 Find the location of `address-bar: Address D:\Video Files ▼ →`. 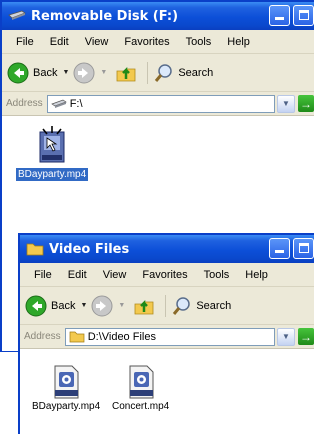

address-bar: Address D:\Video Files ▼ → is located at coordinates (167, 337).